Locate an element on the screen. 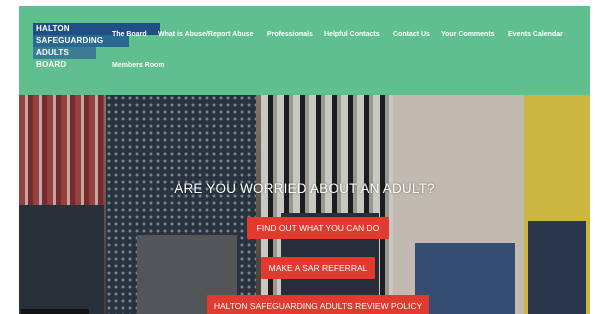  nav-professionals: Professionals is located at coordinates (290, 34).